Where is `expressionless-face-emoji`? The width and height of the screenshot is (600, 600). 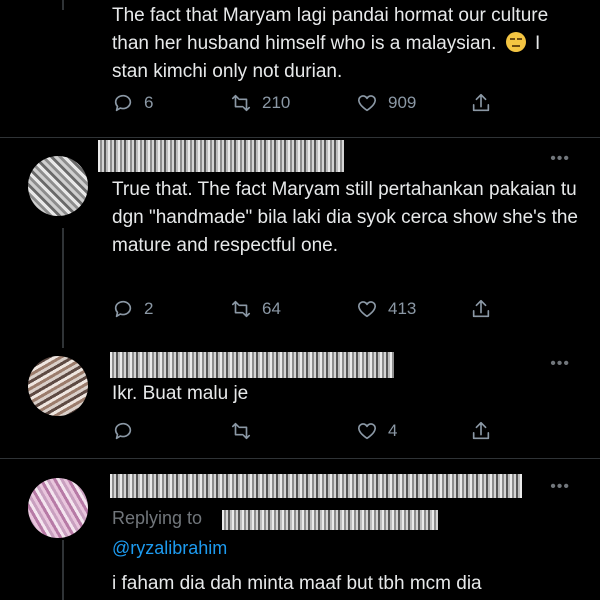
expressionless-face-emoji is located at coordinates (515, 42).